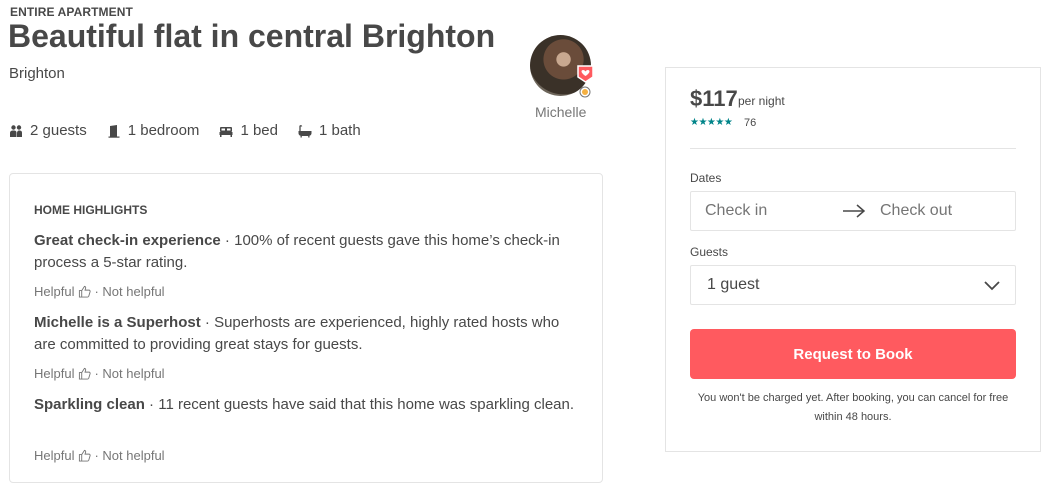 This screenshot has height=483, width=1062. What do you see at coordinates (585, 74) in the screenshot?
I see `superhost-badge-icon` at bounding box center [585, 74].